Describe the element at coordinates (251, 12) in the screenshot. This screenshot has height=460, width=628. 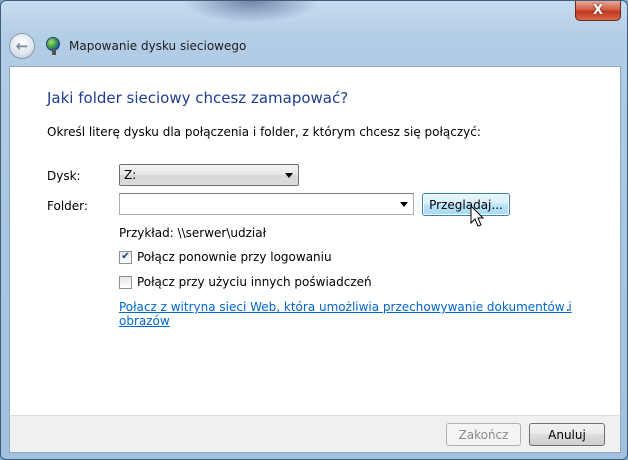
I see `background-glimpse` at that location.